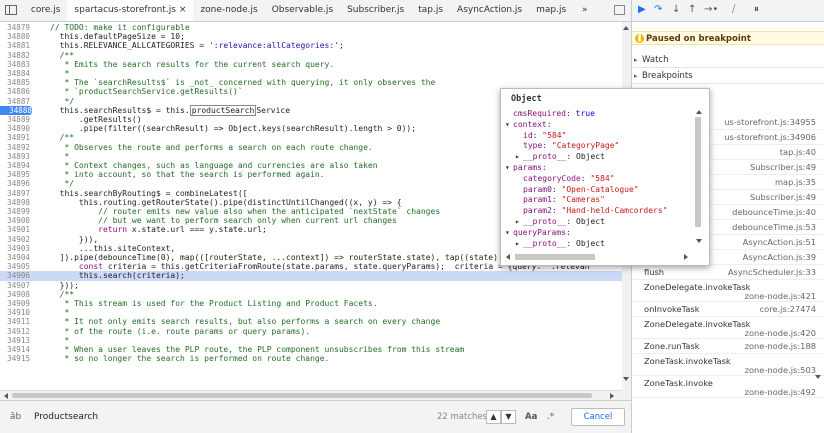 The image size is (824, 433). What do you see at coordinates (15, 202) in the screenshot?
I see `line-number: 34898` at bounding box center [15, 202].